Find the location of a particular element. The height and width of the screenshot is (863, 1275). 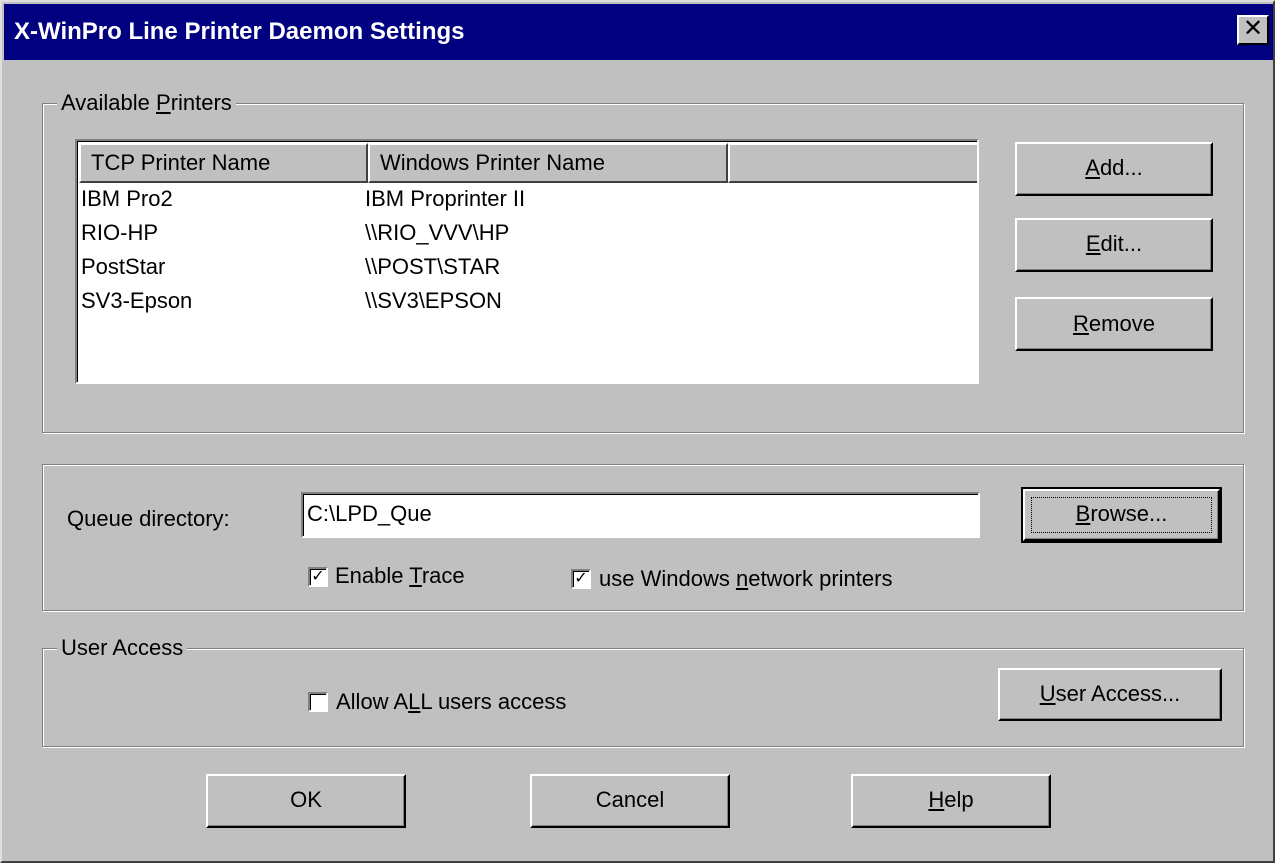

tcp-printer-name: SV3-Epson is located at coordinates (137, 300).